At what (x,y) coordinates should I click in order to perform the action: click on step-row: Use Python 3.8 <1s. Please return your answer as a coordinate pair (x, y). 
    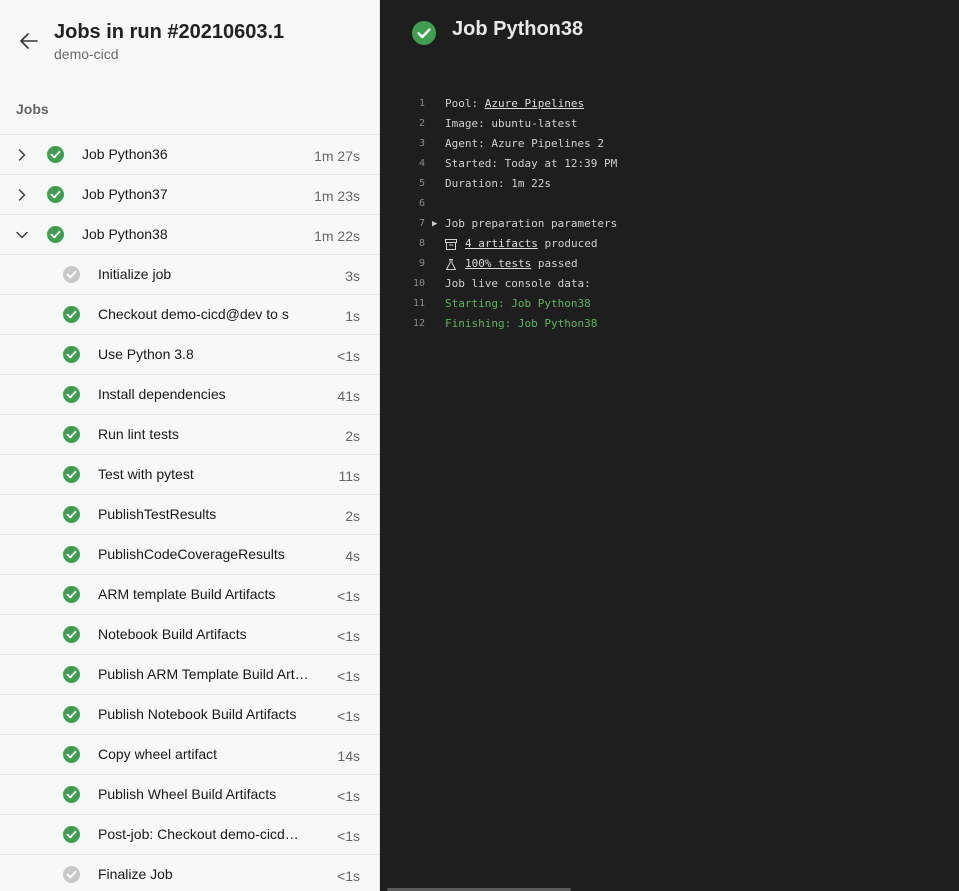
    Looking at the image, I should click on (189, 355).